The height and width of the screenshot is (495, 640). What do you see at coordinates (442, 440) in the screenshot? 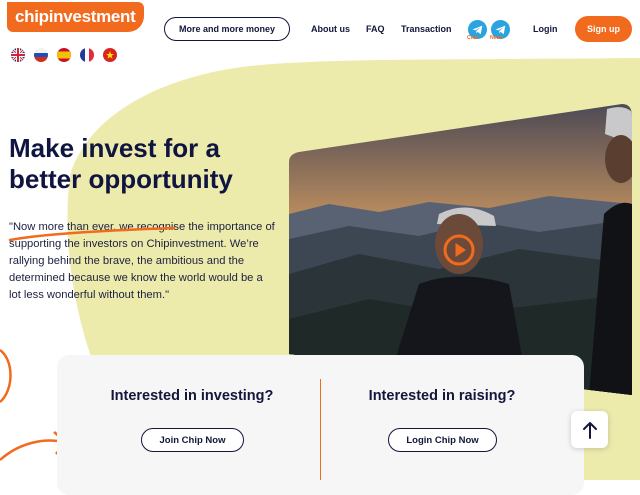
I see `login-chip-button: Login Chip Now` at bounding box center [442, 440].